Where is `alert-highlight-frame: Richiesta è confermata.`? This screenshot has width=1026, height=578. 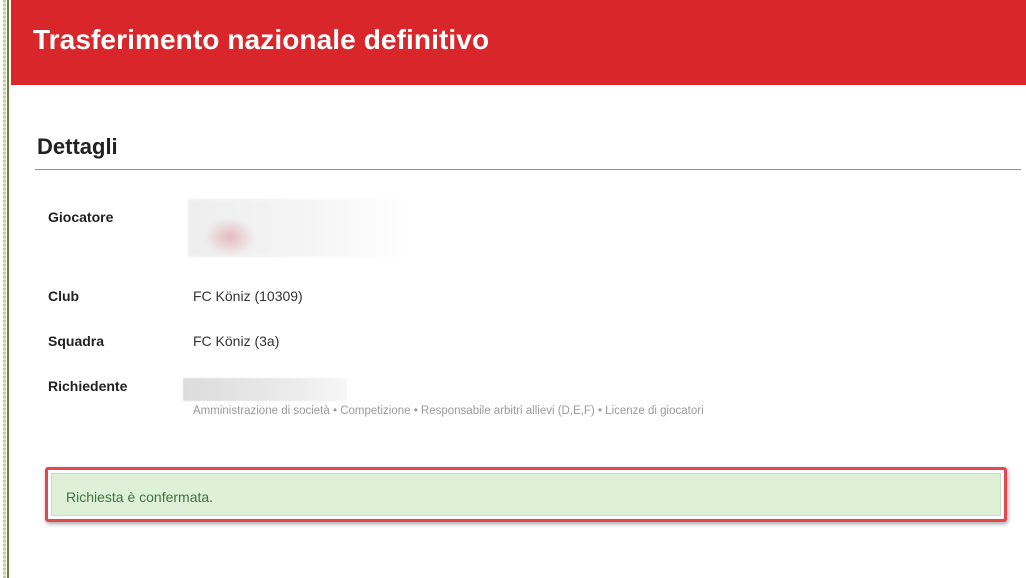 alert-highlight-frame: Richiesta è confermata. is located at coordinates (526, 494).